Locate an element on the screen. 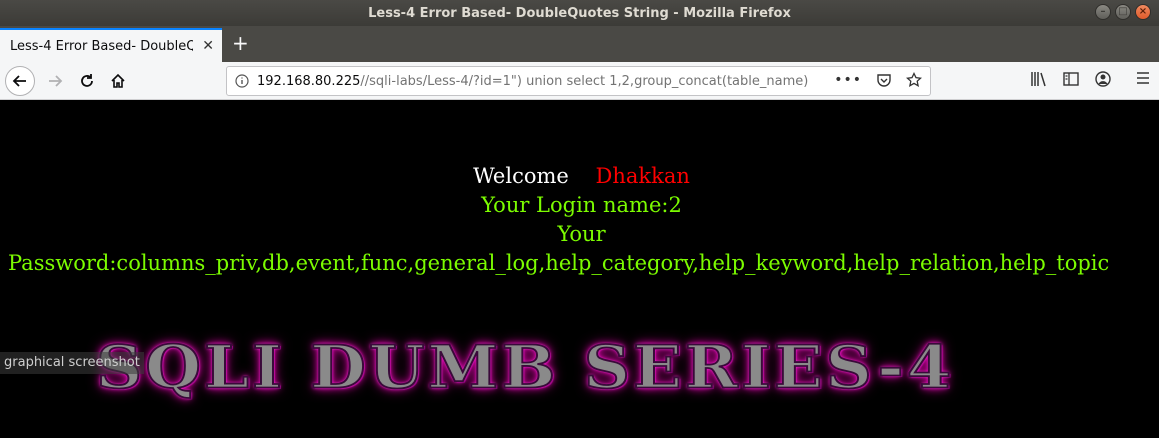  site-info-icon is located at coordinates (242, 81).